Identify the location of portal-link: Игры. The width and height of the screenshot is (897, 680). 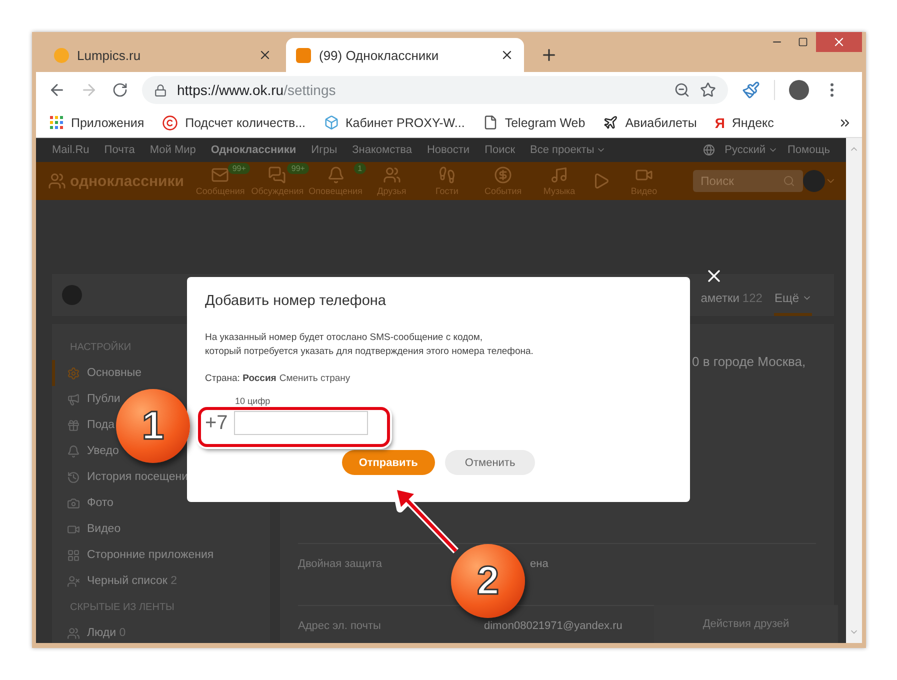
(324, 150).